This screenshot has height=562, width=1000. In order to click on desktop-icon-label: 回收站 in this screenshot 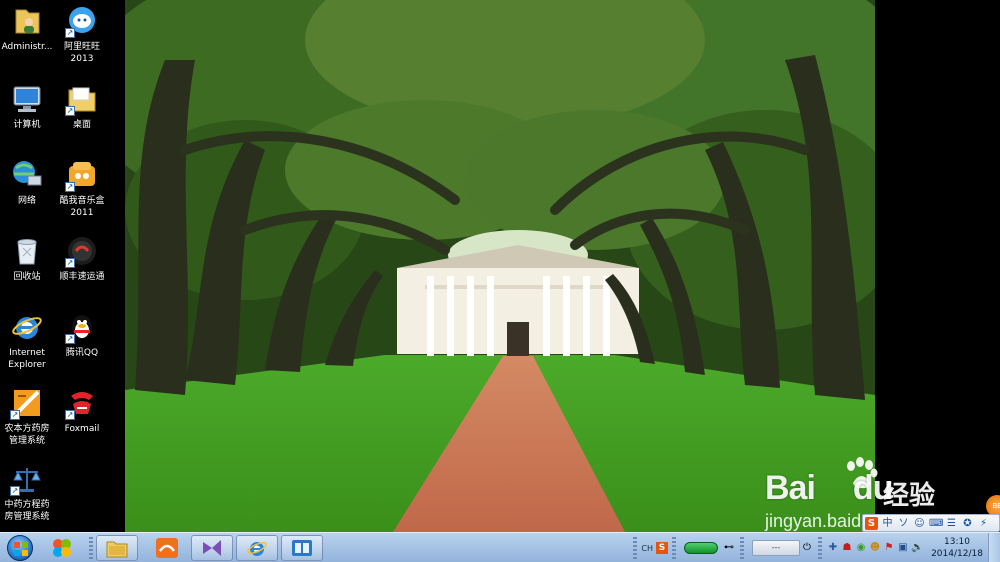, I will do `click(27, 277)`.